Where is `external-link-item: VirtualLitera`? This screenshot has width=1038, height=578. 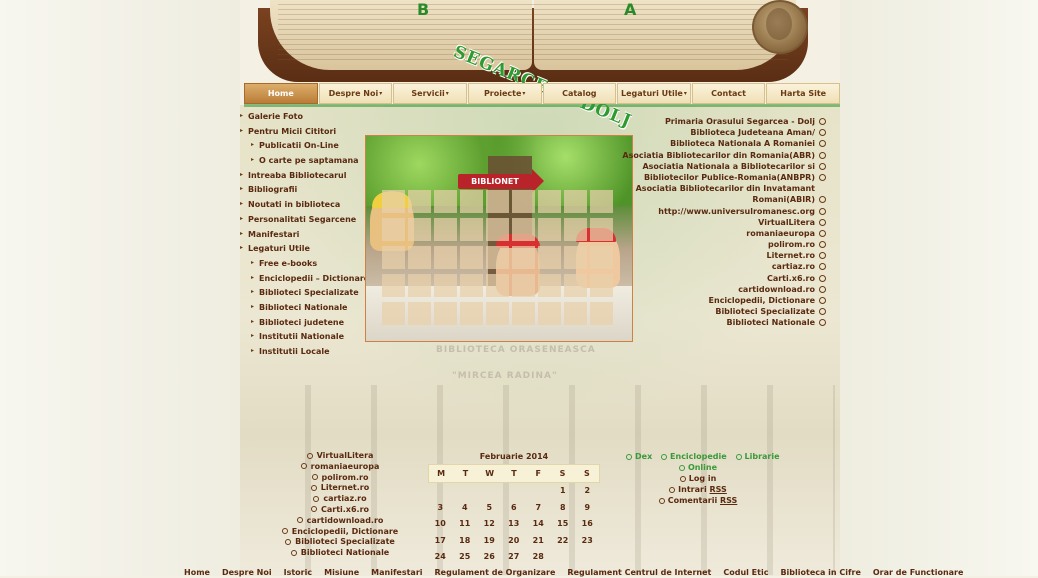
external-link-item: VirtualLitera is located at coordinates (723, 222).